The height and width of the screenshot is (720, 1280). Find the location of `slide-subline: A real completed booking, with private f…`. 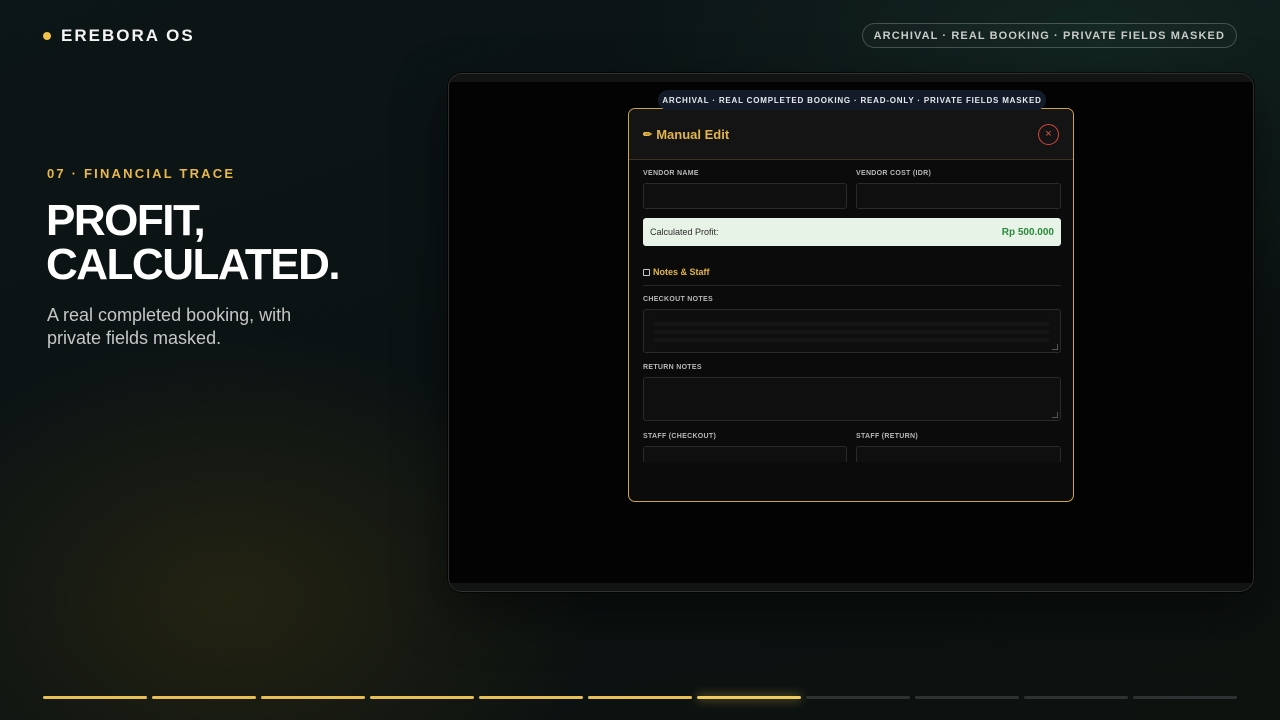

slide-subline: A real completed booking, with private f… is located at coordinates (169, 326).